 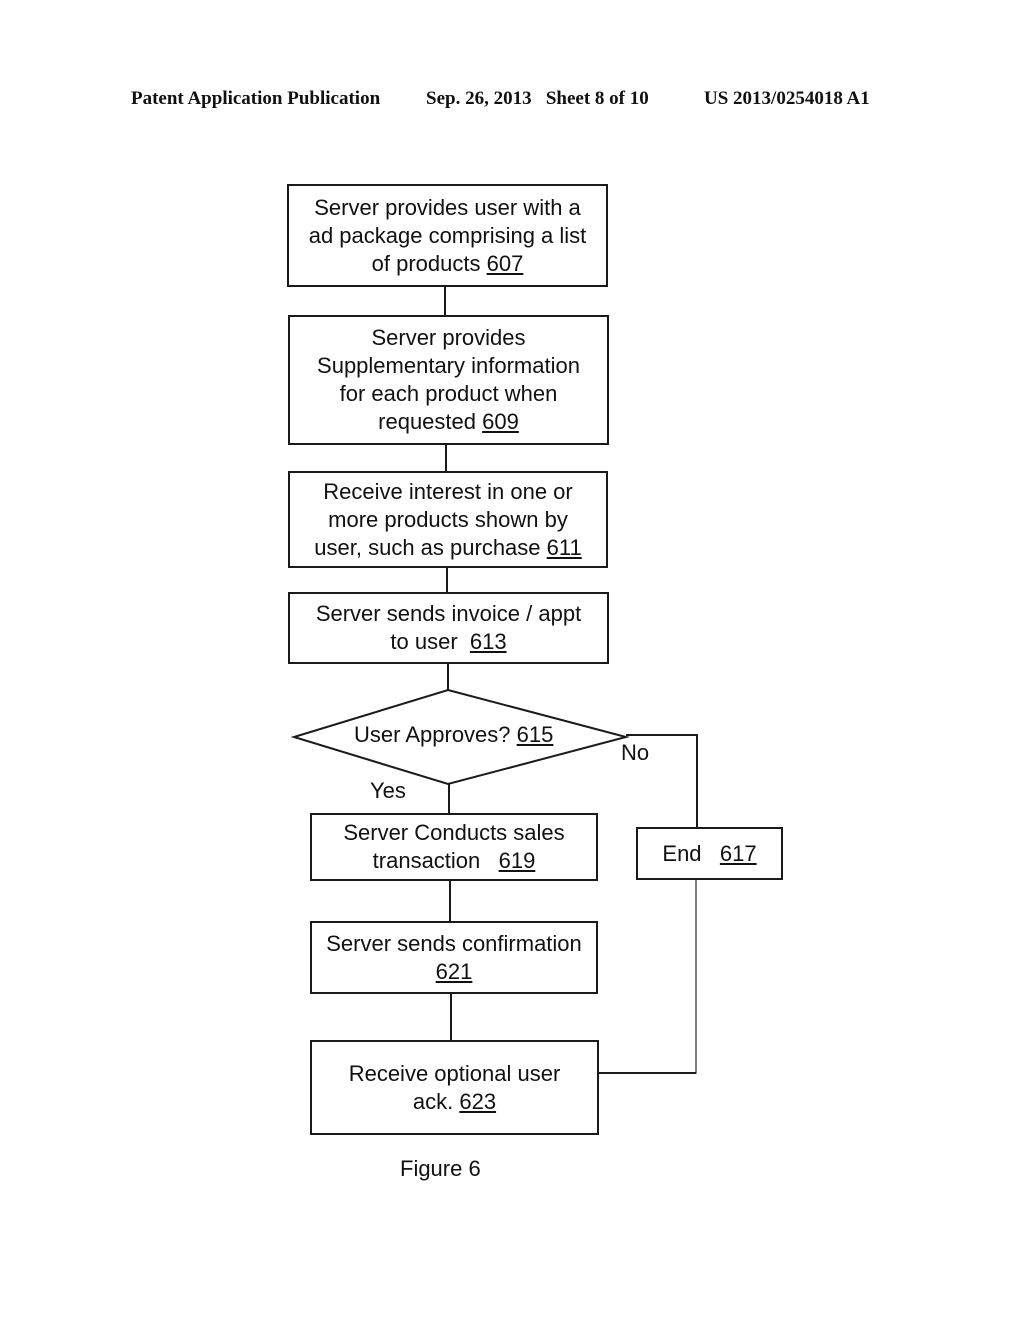 I want to click on step-623-box: Receive optional user ack. 623, so click(x=454, y=1087).